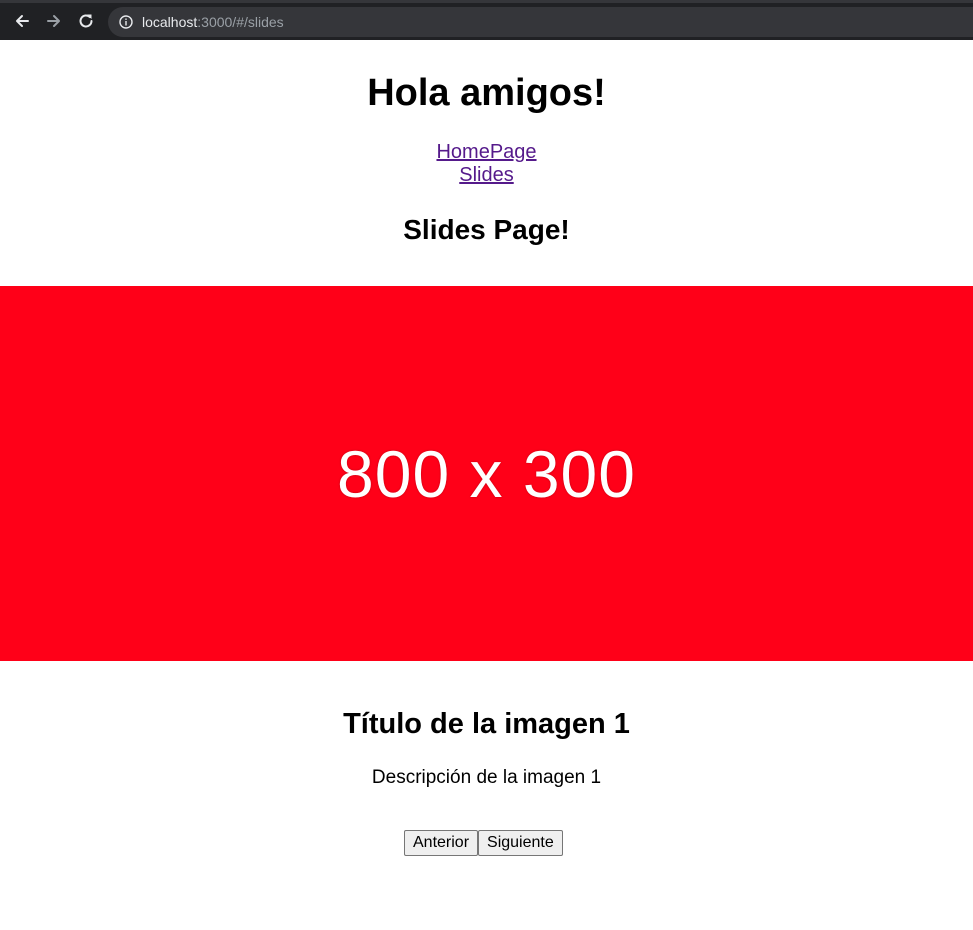 The height and width of the screenshot is (930, 973). I want to click on forward-button, so click(54, 21).